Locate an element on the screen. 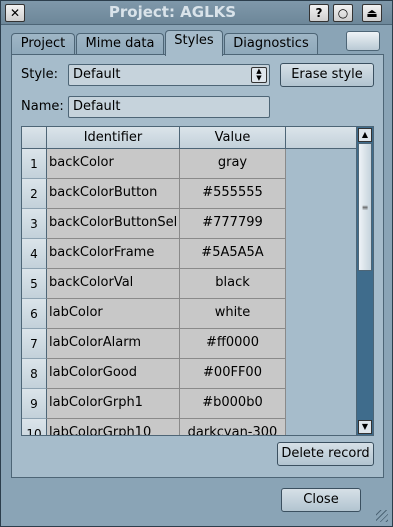 This screenshot has width=393, height=527. tab-diagnostics: Diagnostics is located at coordinates (271, 44).